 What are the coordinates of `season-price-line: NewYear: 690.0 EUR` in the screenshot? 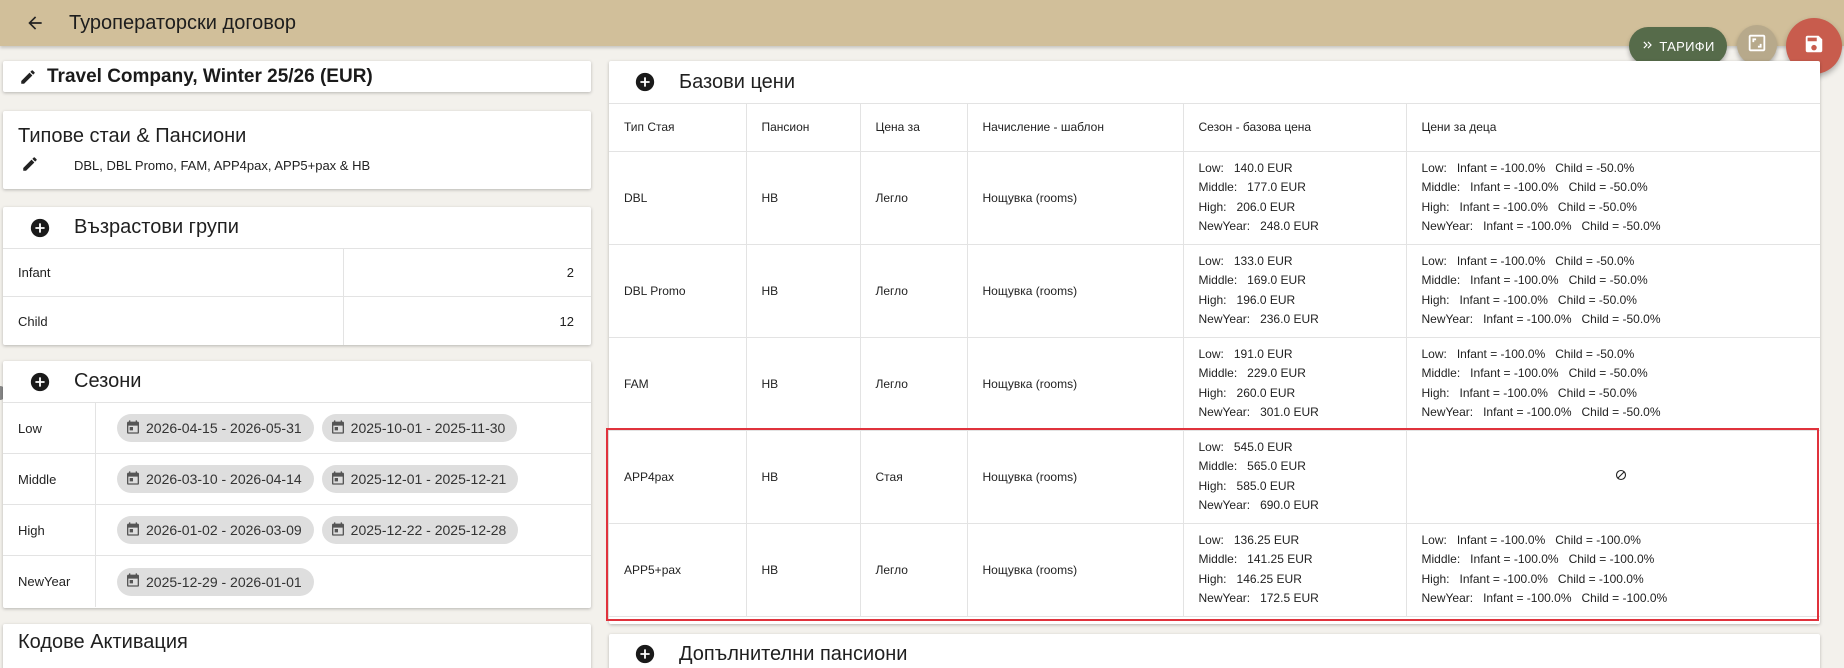 It's located at (1258, 505).